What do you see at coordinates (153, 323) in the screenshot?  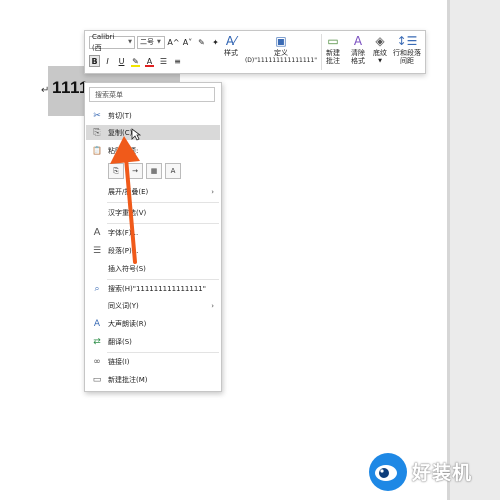 I see `menu-item-read-aloud: A 大声朗读(R)` at bounding box center [153, 323].